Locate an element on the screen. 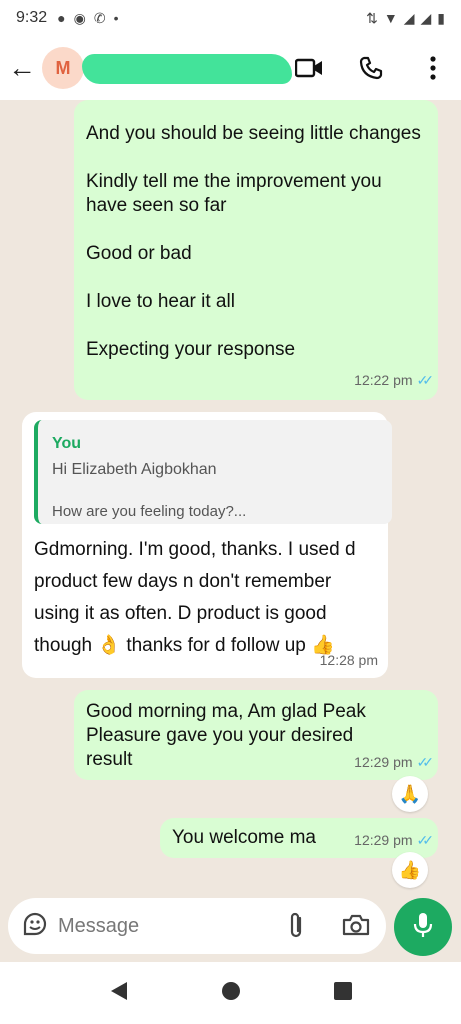 The width and height of the screenshot is (461, 1024). back-arrow-icon: ← is located at coordinates (22, 68).